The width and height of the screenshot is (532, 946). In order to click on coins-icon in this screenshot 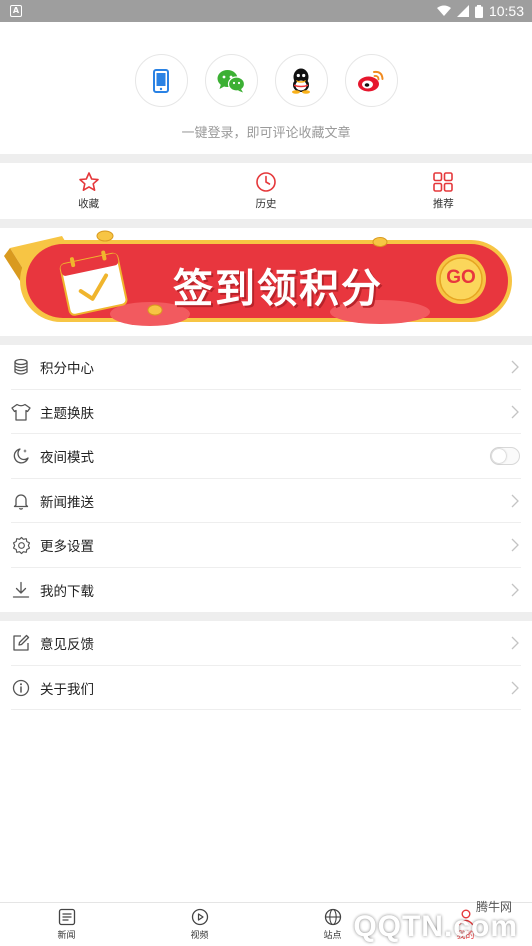, I will do `click(21, 367)`.